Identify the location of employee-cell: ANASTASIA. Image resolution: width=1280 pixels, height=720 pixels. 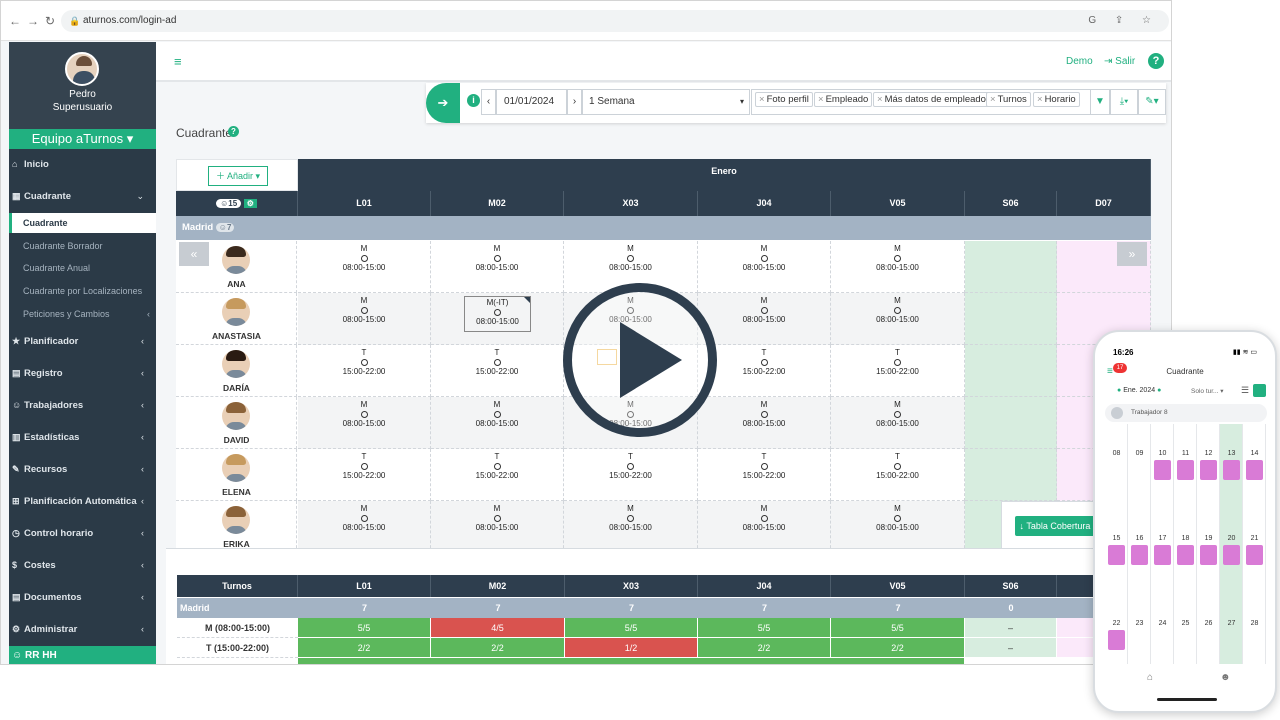
(236, 319).